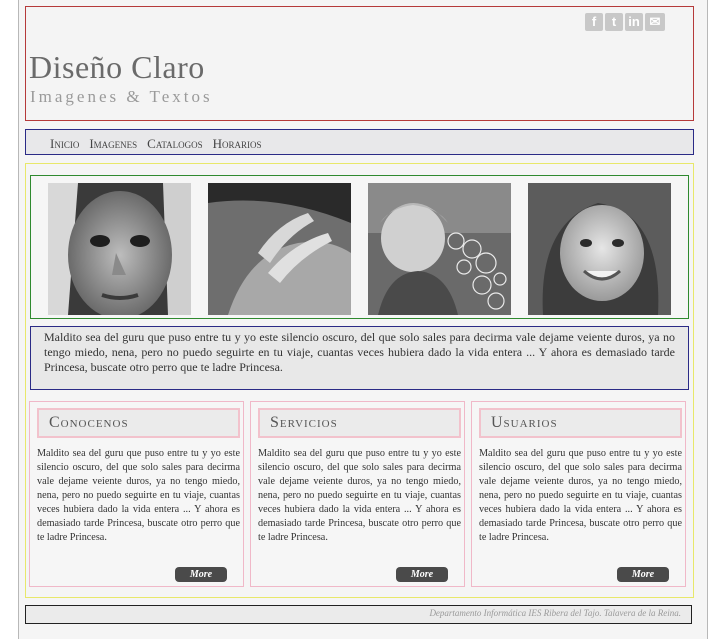  I want to click on social-icons: f t in ✉, so click(625, 22).